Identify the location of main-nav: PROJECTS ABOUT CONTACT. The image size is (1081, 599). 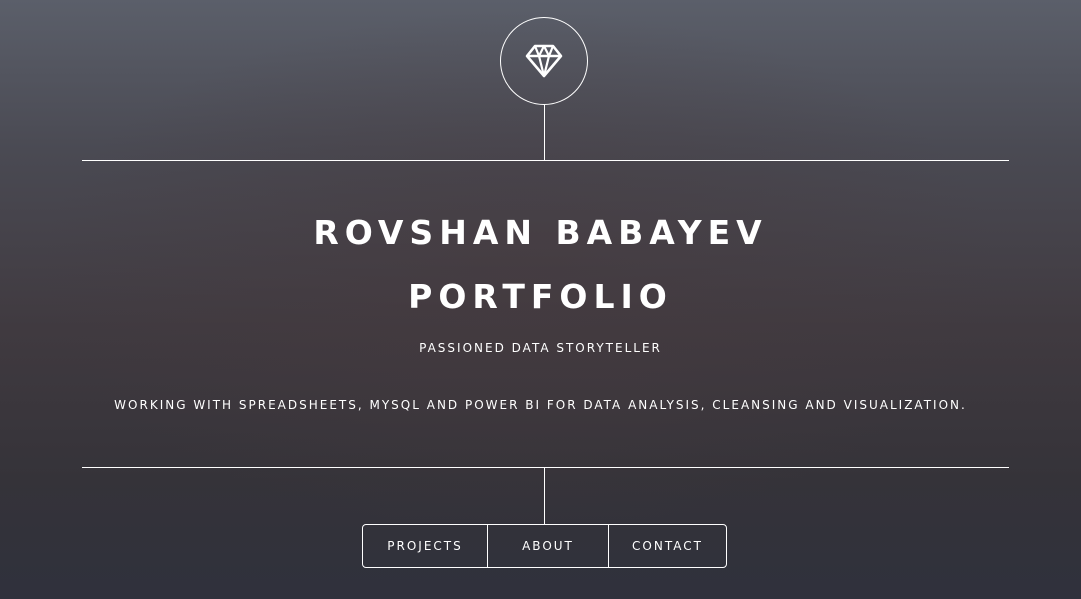
(544, 546).